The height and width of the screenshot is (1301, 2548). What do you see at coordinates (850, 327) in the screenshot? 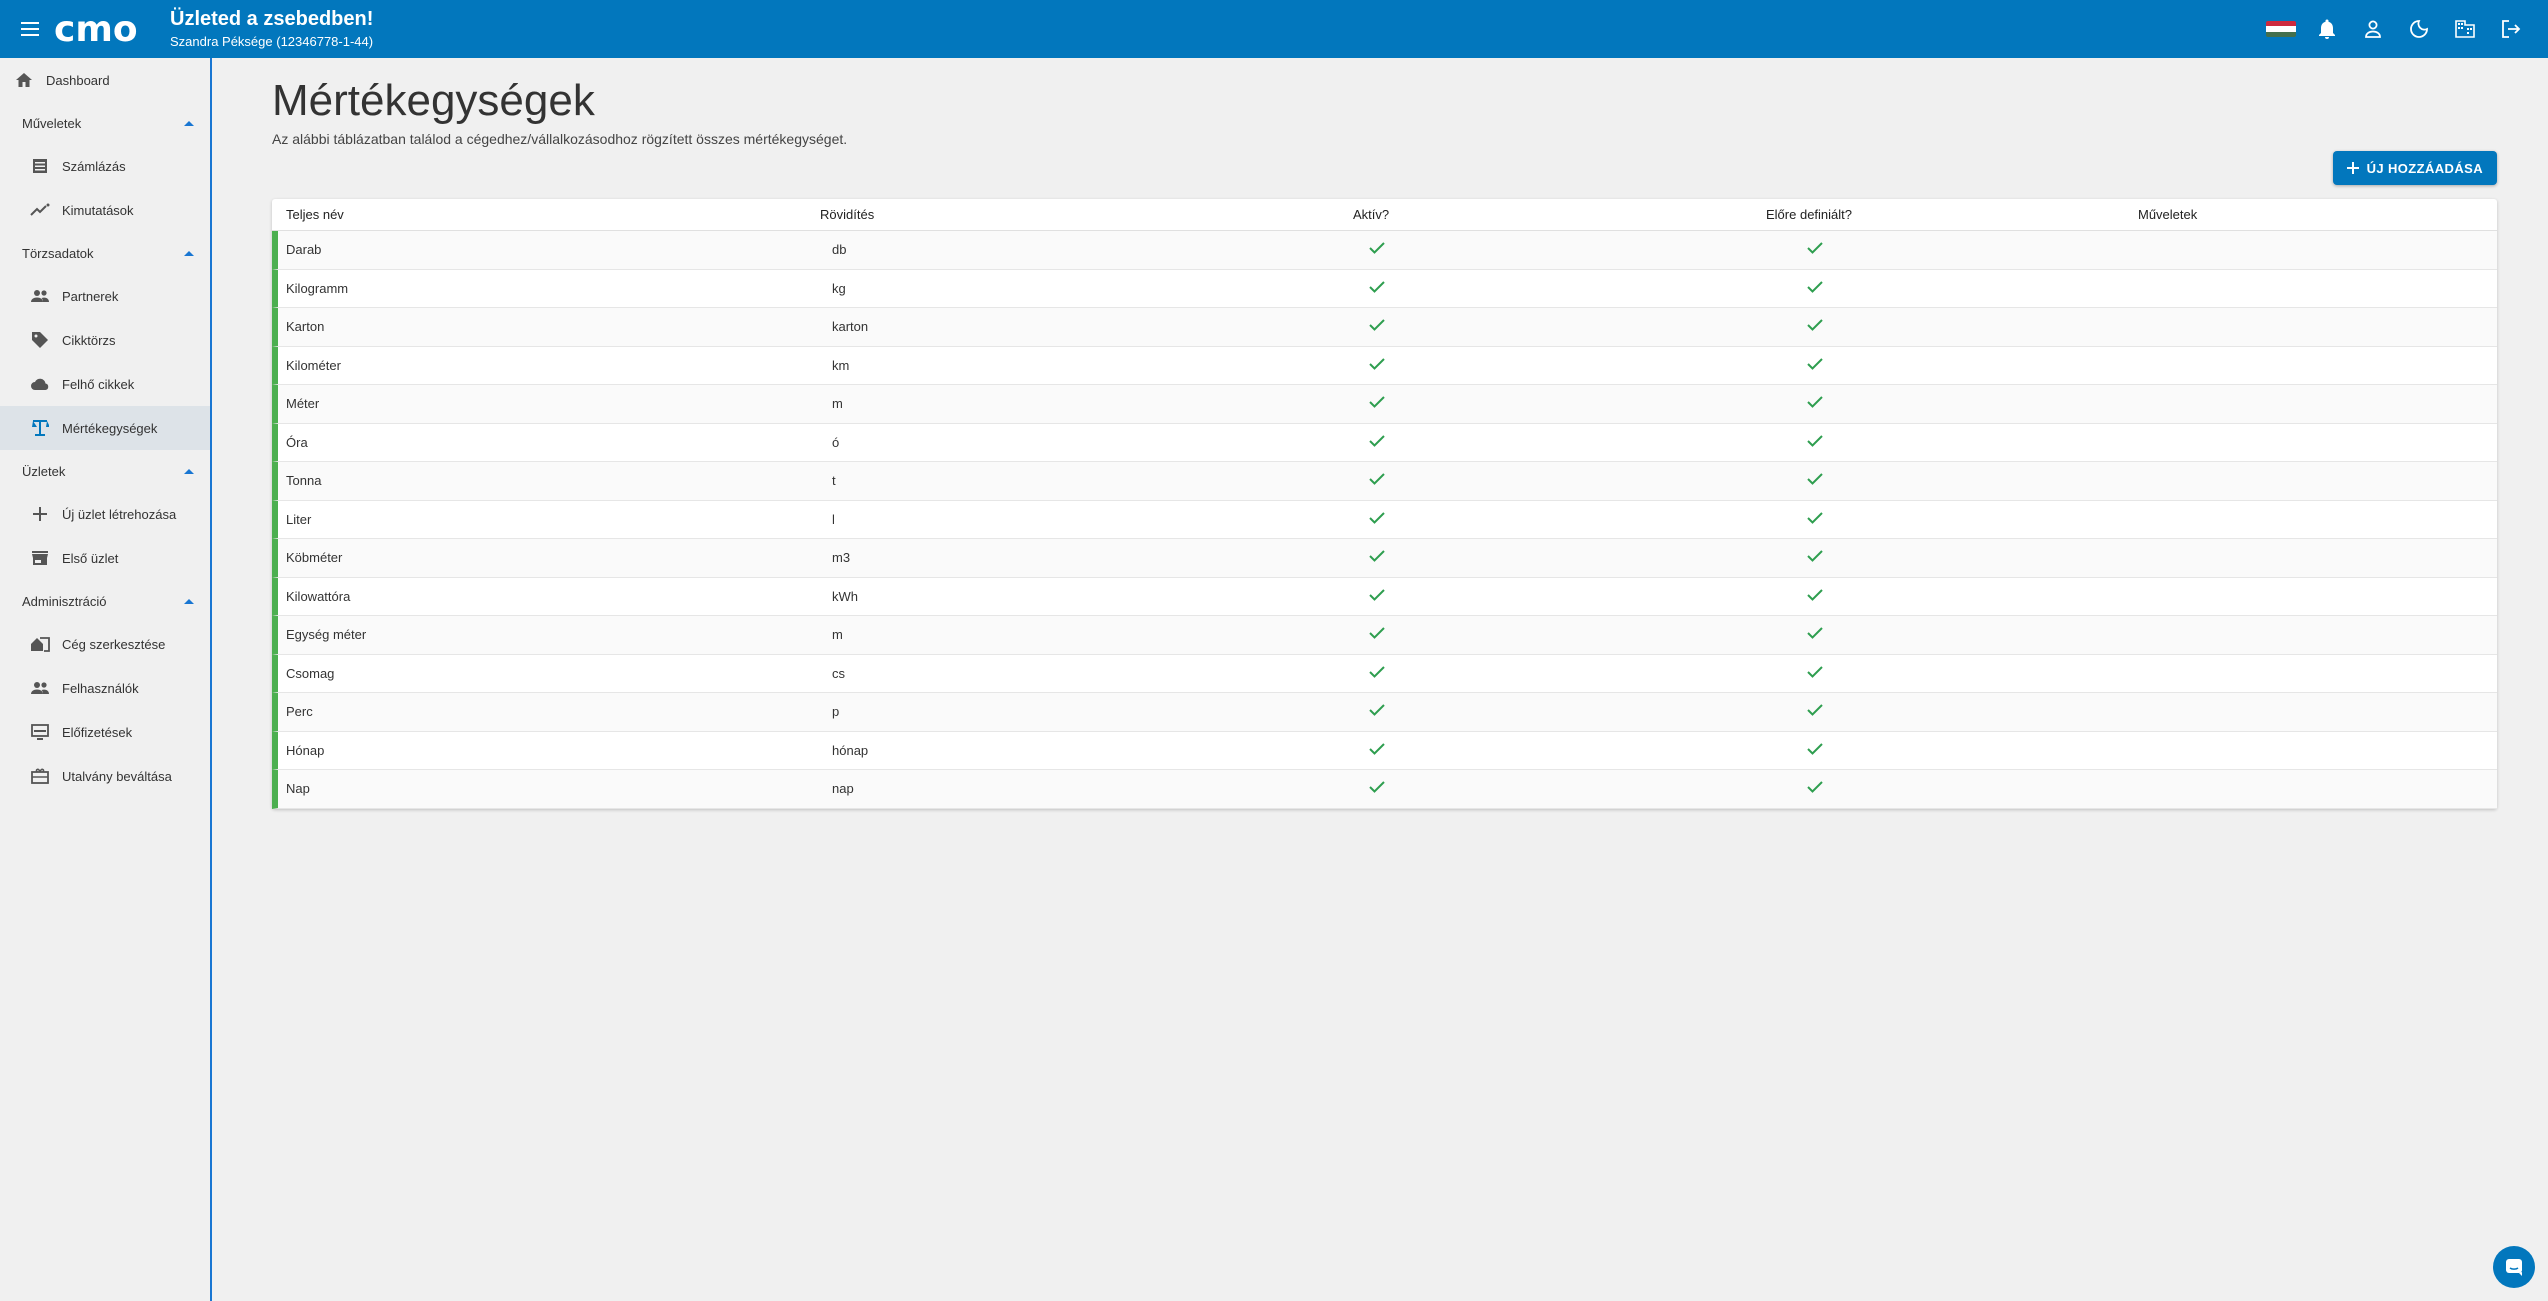
I see `cell-abbr: karton` at bounding box center [850, 327].